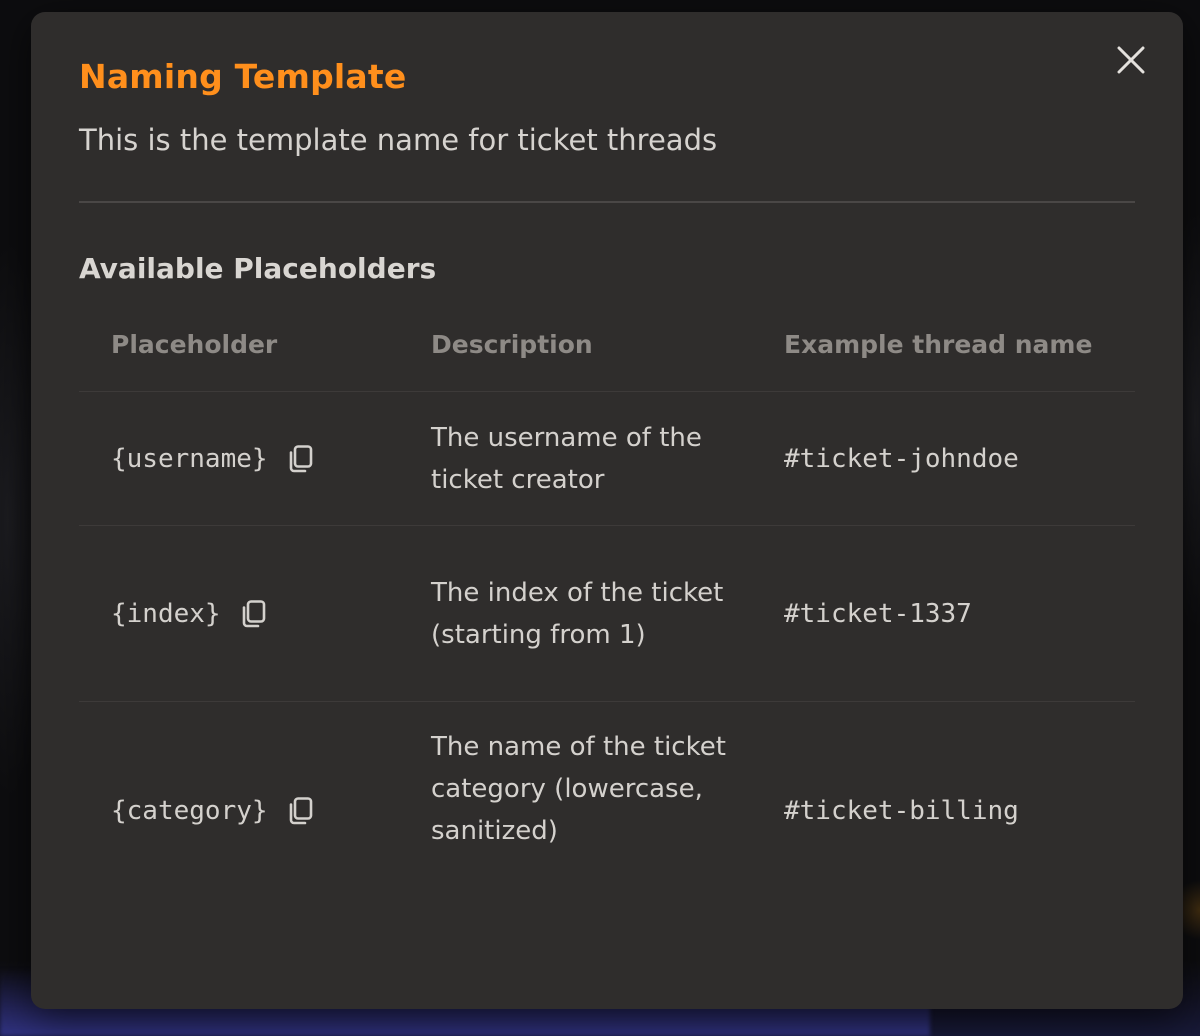  Describe the element at coordinates (943, 613) in the screenshot. I see `example-cell: #ticket-1337` at that location.